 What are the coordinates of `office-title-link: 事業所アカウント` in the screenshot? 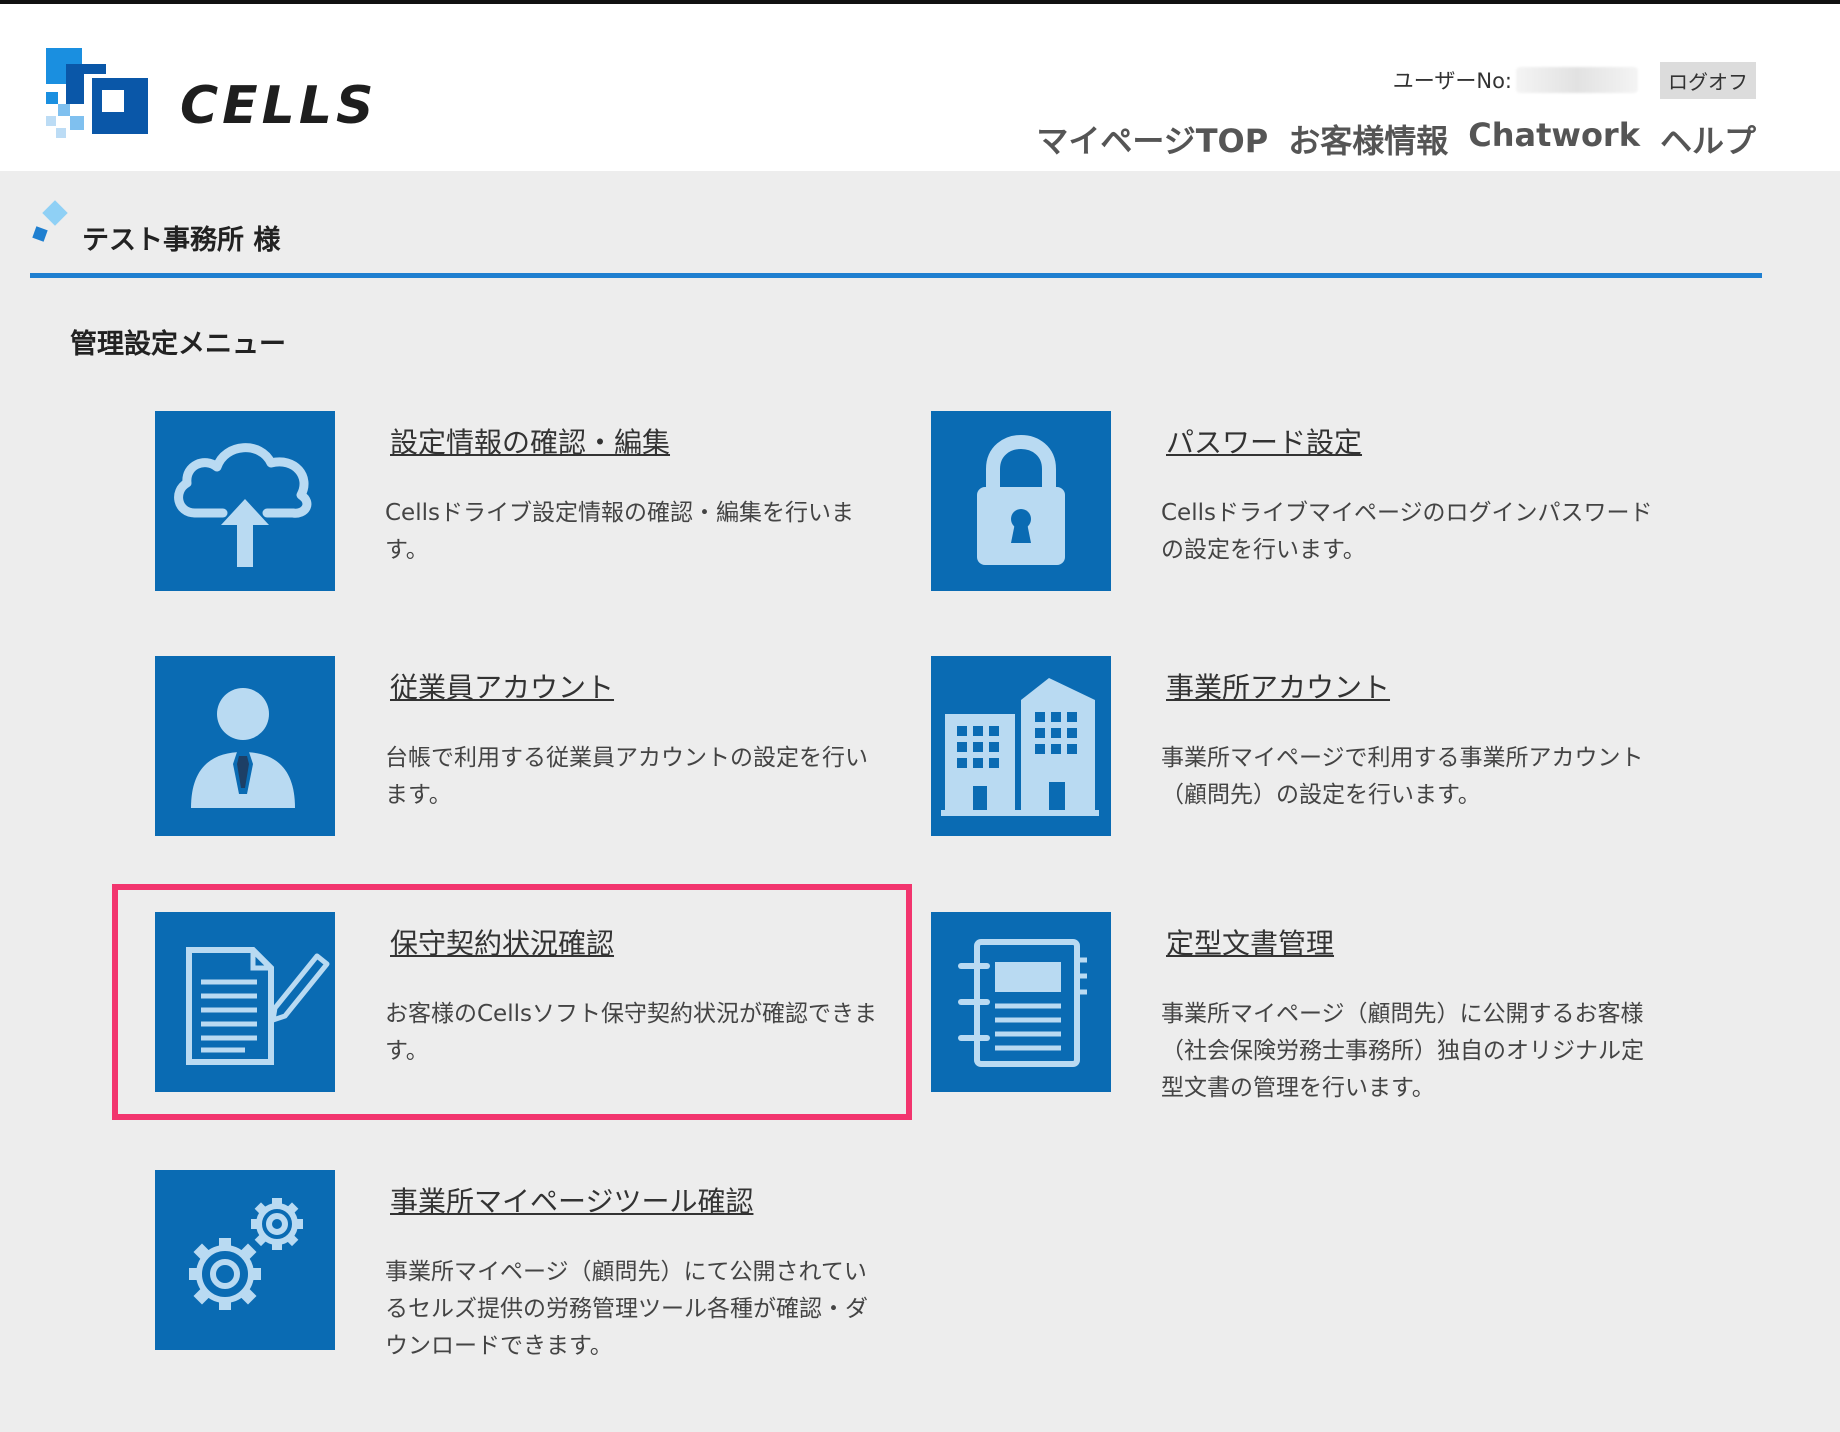 It's located at (1278, 686).